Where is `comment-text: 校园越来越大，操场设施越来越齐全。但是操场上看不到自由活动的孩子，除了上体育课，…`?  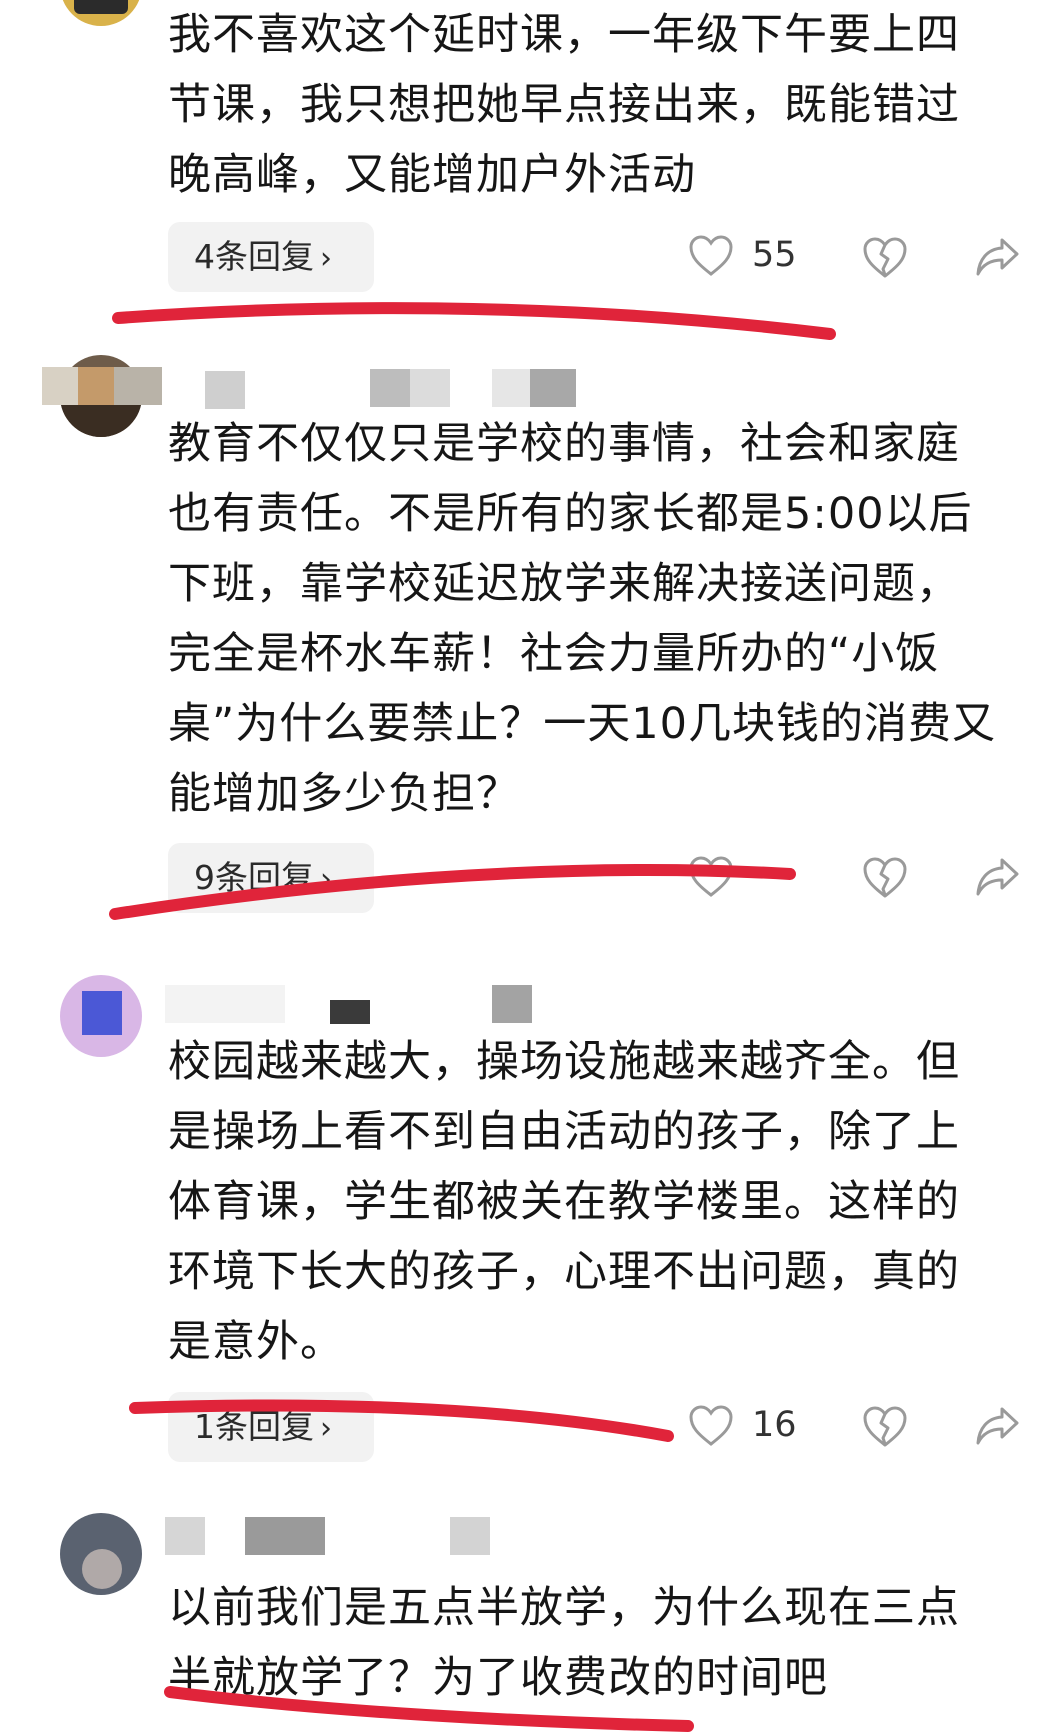 comment-text: 校园越来越大，操场设施越来越齐全。但是操场上看不到自由活动的孩子，除了上体育课，… is located at coordinates (564, 1202).